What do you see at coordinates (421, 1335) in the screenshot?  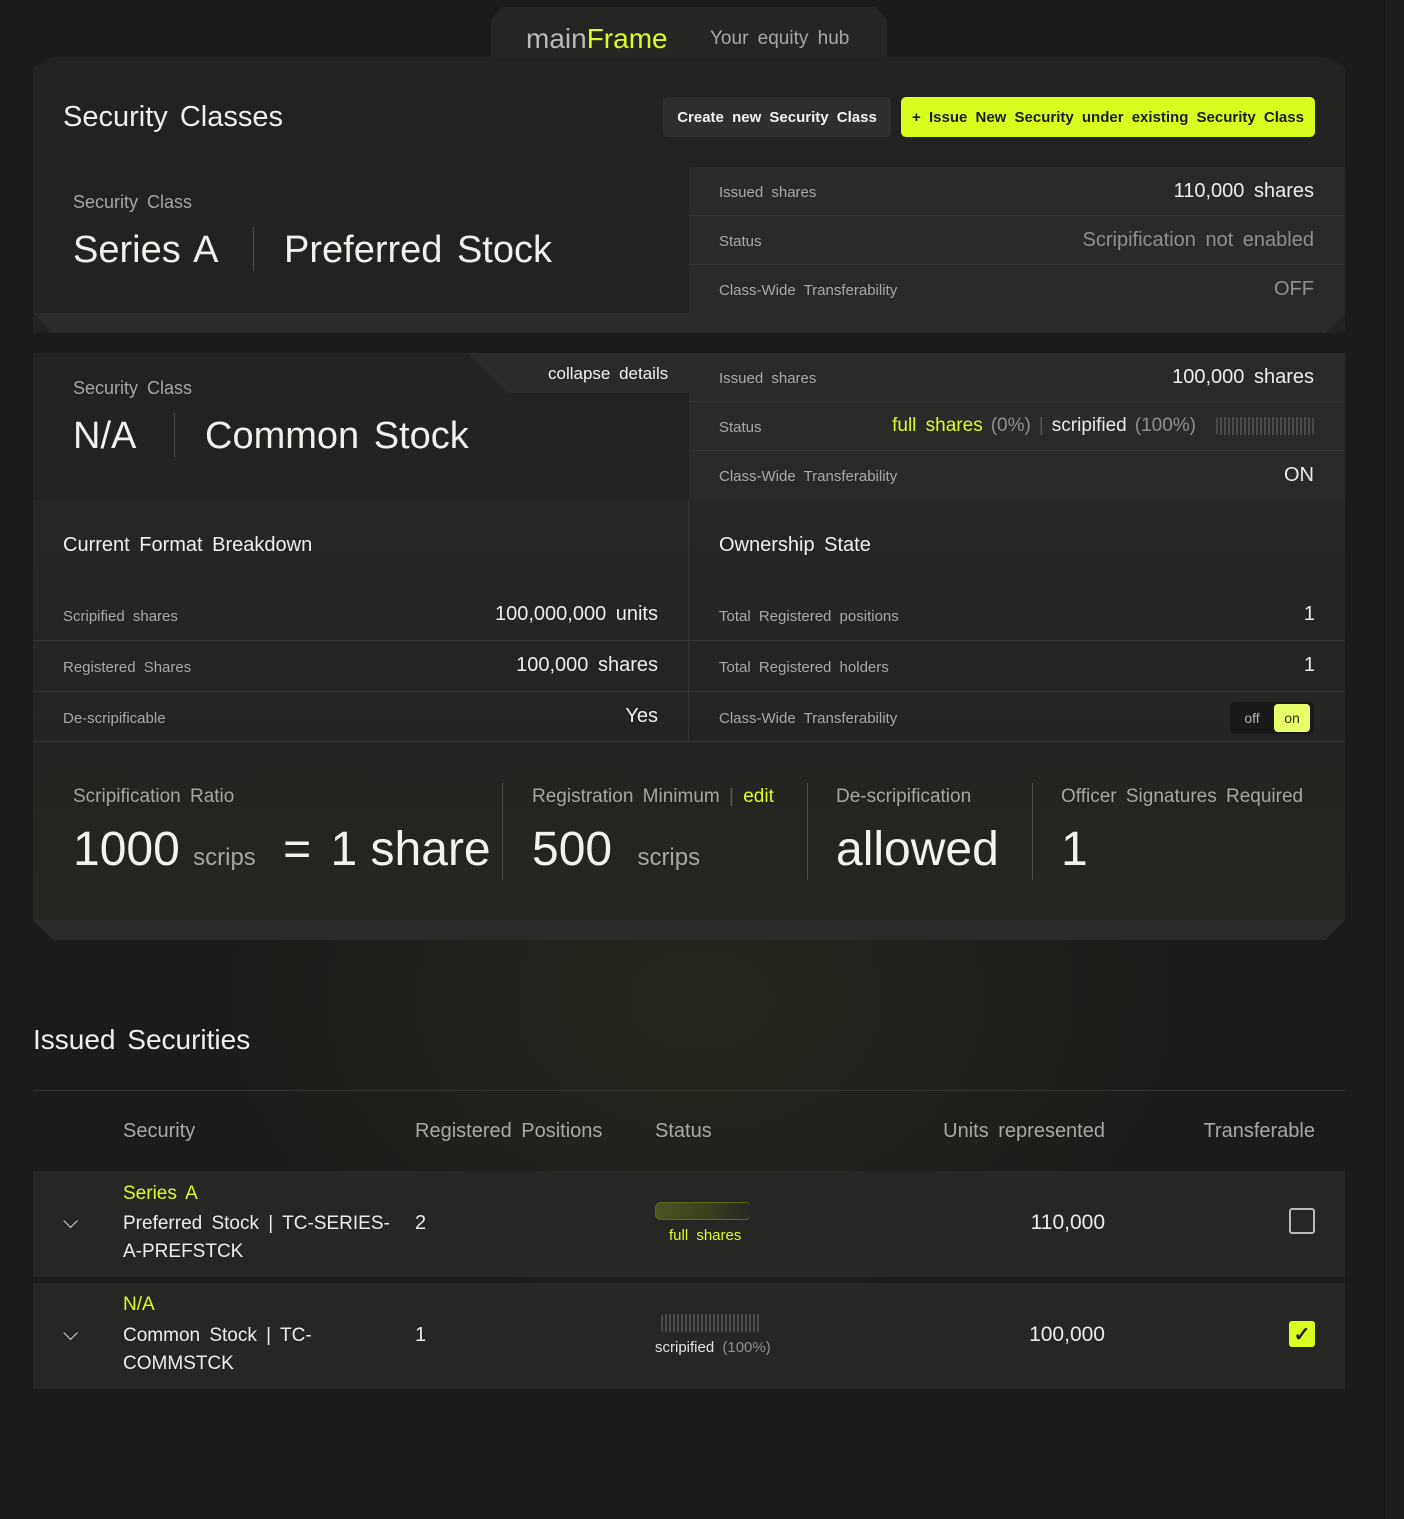 I see `registered-positions: 1` at bounding box center [421, 1335].